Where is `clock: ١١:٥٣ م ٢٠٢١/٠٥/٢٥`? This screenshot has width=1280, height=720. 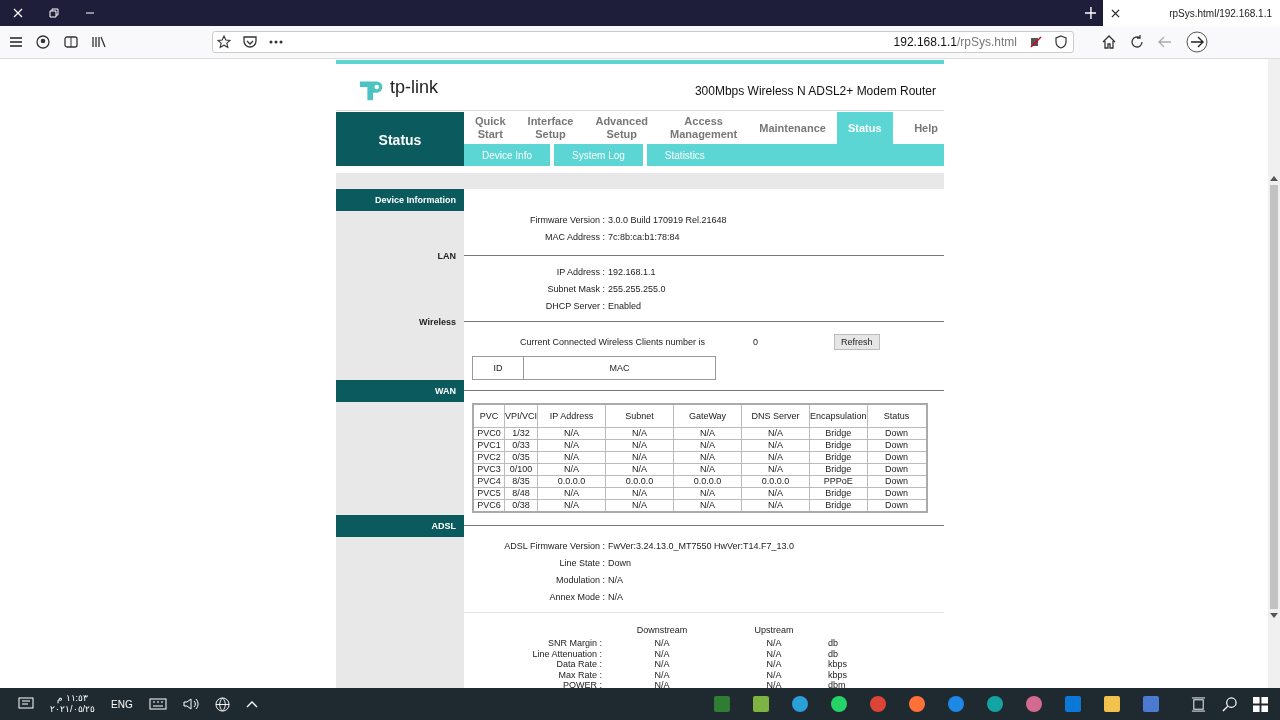 clock: ١١:٥٣ م ٢٠٢١/٠٥/٢٥ is located at coordinates (72, 704).